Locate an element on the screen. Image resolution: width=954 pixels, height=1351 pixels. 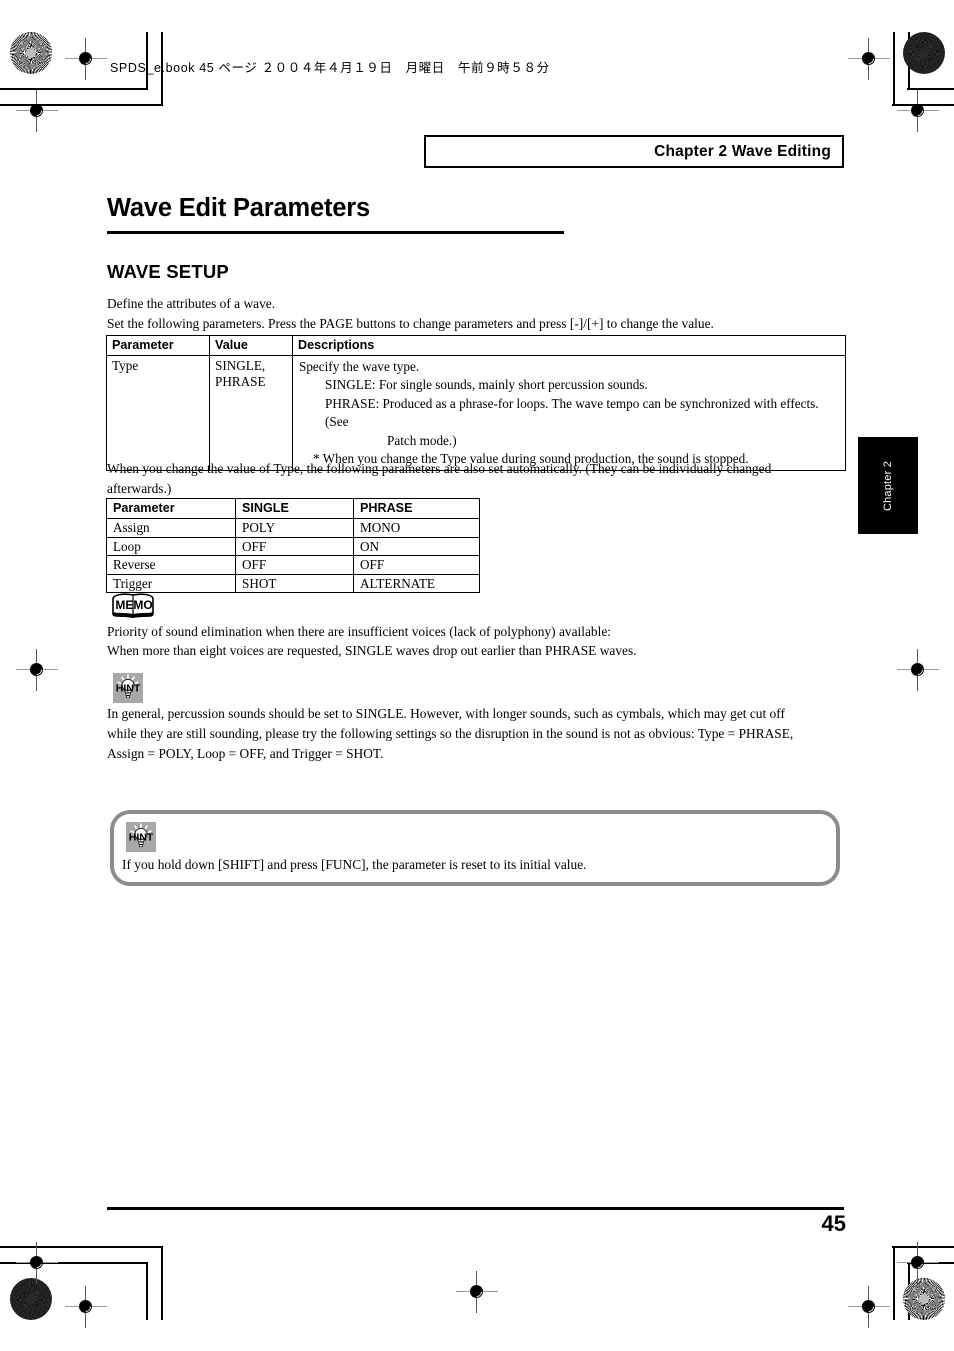
column-header-phrase: PHRASE is located at coordinates (416, 508).